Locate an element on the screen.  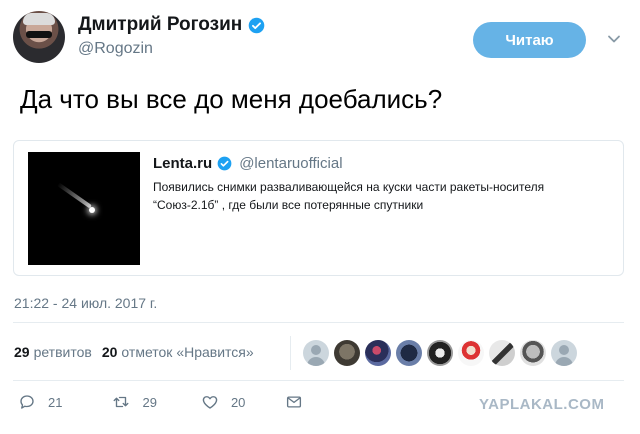
reply-icon is located at coordinates (27, 402).